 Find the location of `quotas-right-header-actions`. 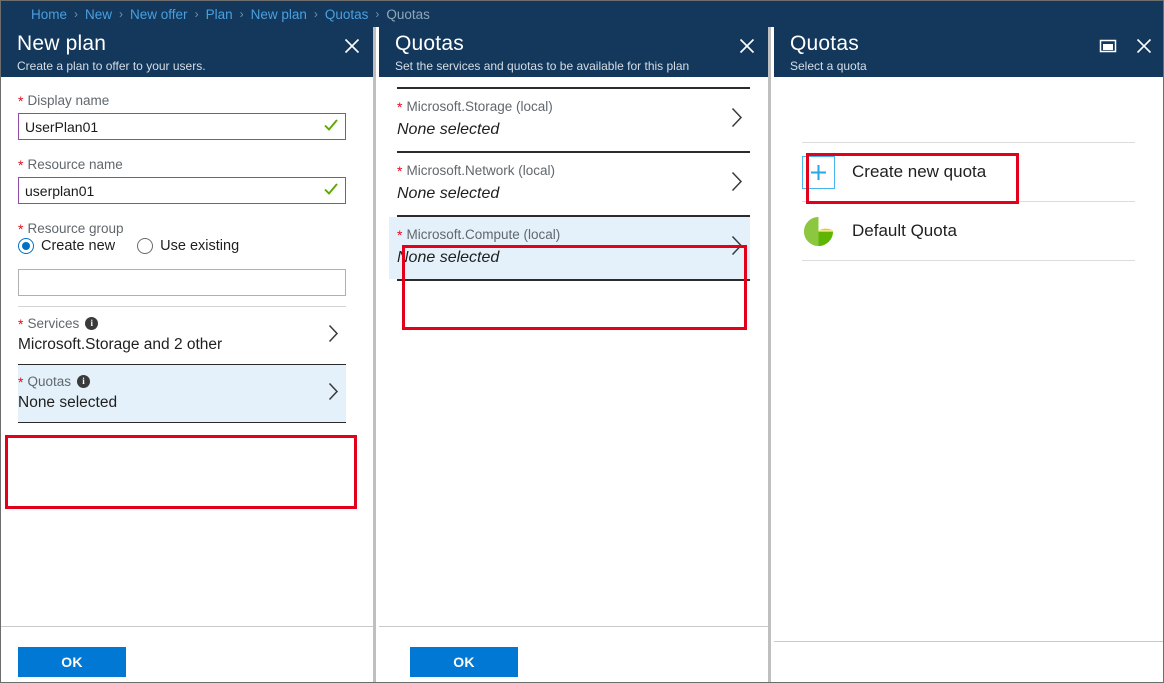

quotas-right-header-actions is located at coordinates (1126, 46).